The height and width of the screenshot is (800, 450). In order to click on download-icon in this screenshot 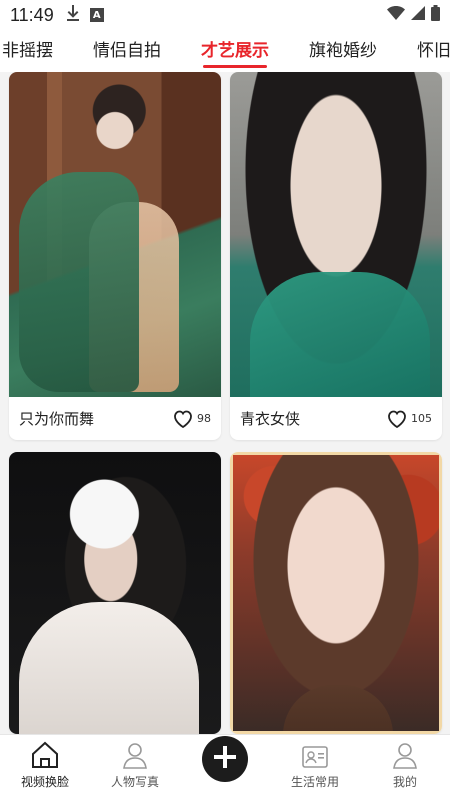, I will do `click(73, 15)`.